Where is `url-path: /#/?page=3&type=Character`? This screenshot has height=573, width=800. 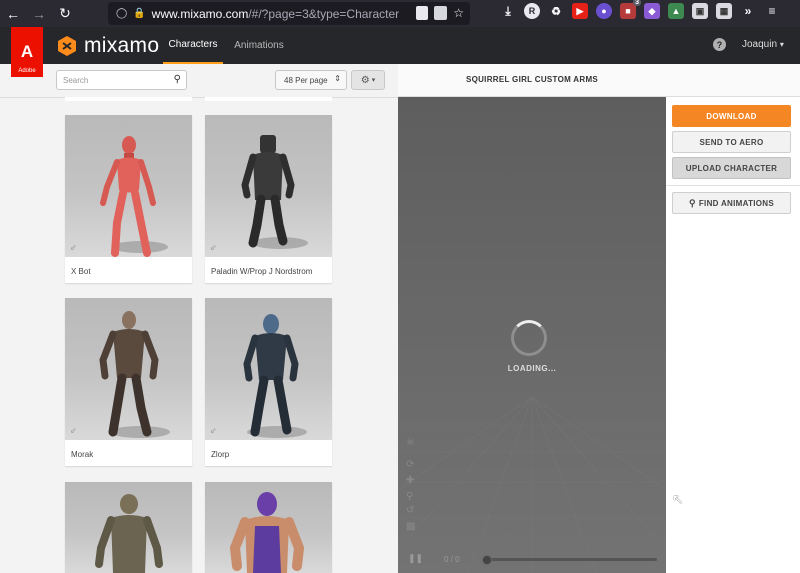 url-path: /#/?page=3&type=Character is located at coordinates (324, 13).